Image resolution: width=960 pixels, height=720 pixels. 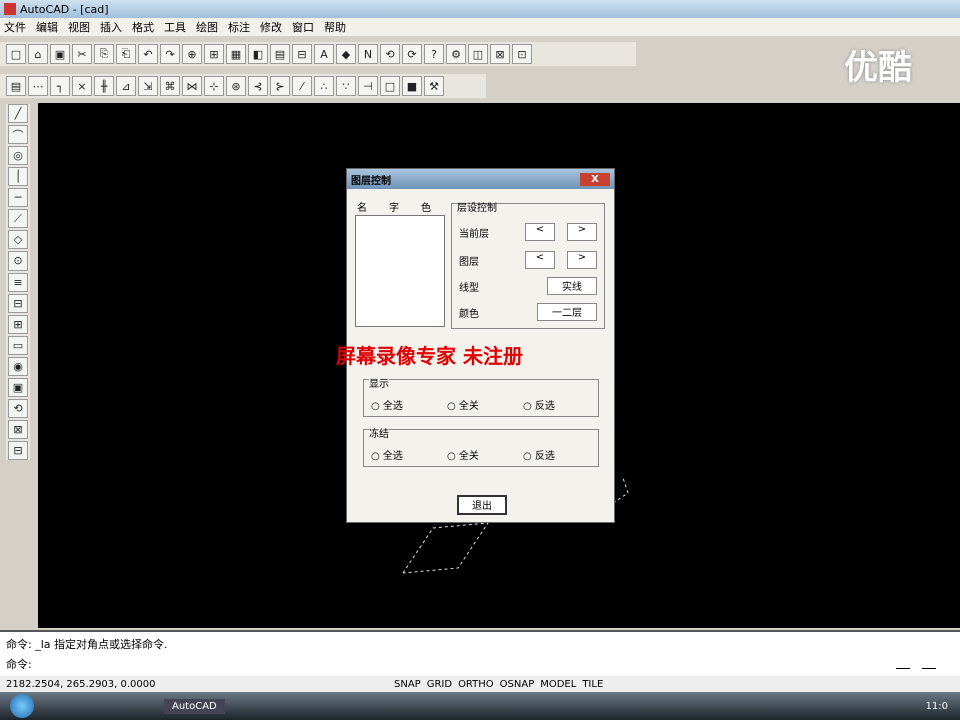 What do you see at coordinates (194, 706) in the screenshot?
I see `taskbar-autocad: AutoCAD` at bounding box center [194, 706].